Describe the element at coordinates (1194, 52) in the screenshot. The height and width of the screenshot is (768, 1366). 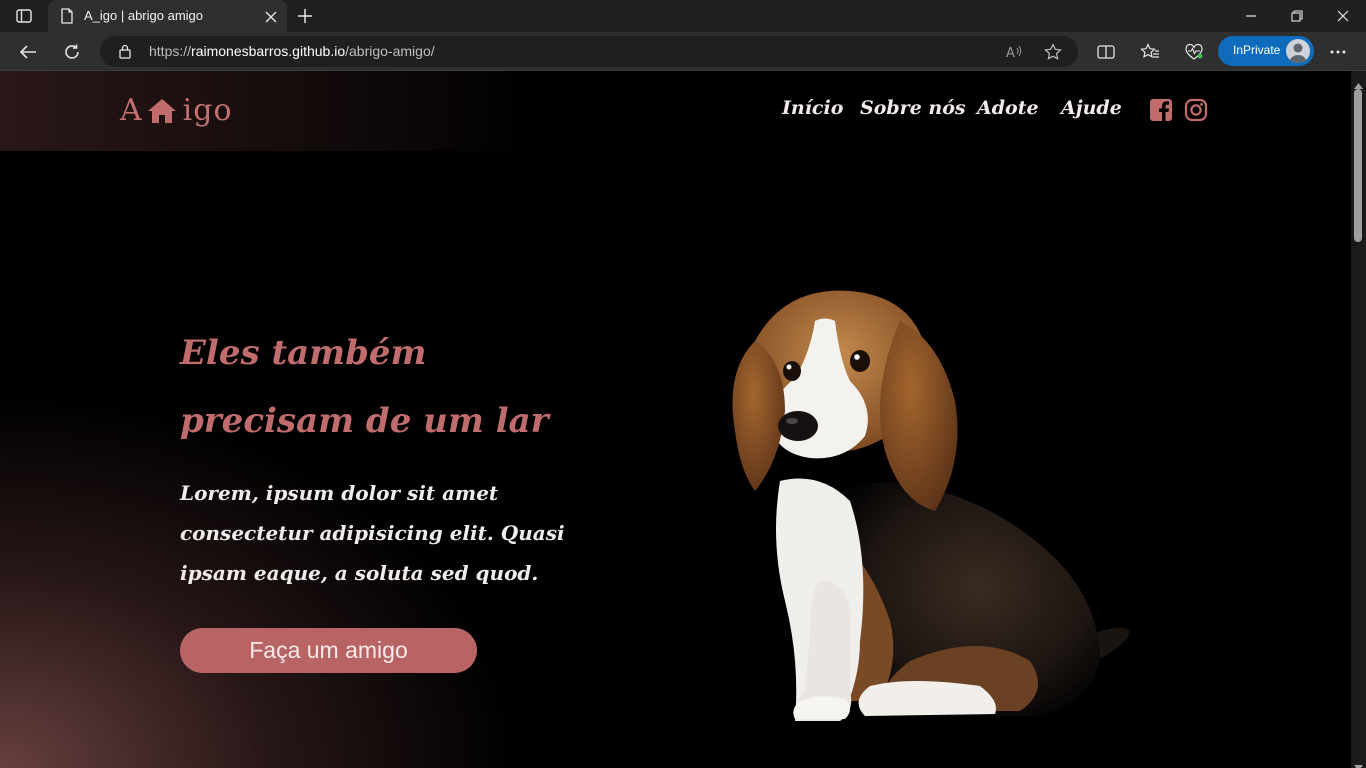
I see `browser-essentials-icon` at that location.